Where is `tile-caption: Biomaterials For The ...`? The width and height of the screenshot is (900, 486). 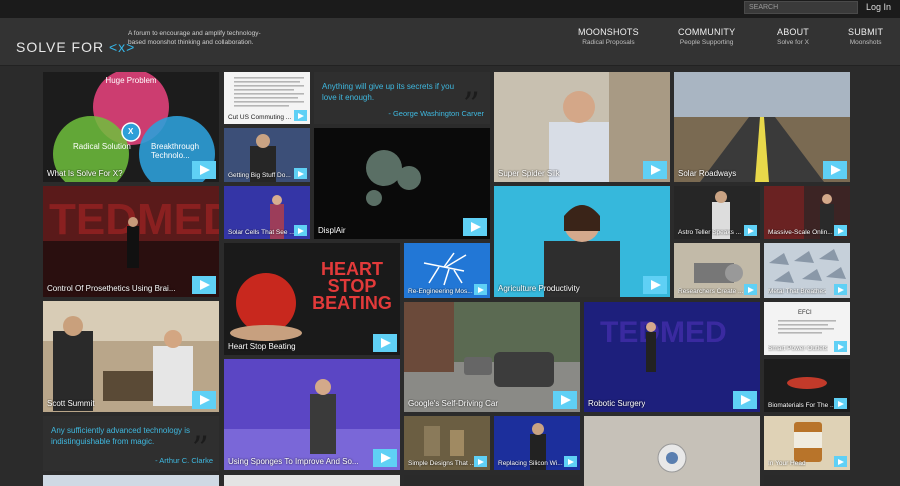
tile-caption: Biomaterials For The ... is located at coordinates (802, 405).